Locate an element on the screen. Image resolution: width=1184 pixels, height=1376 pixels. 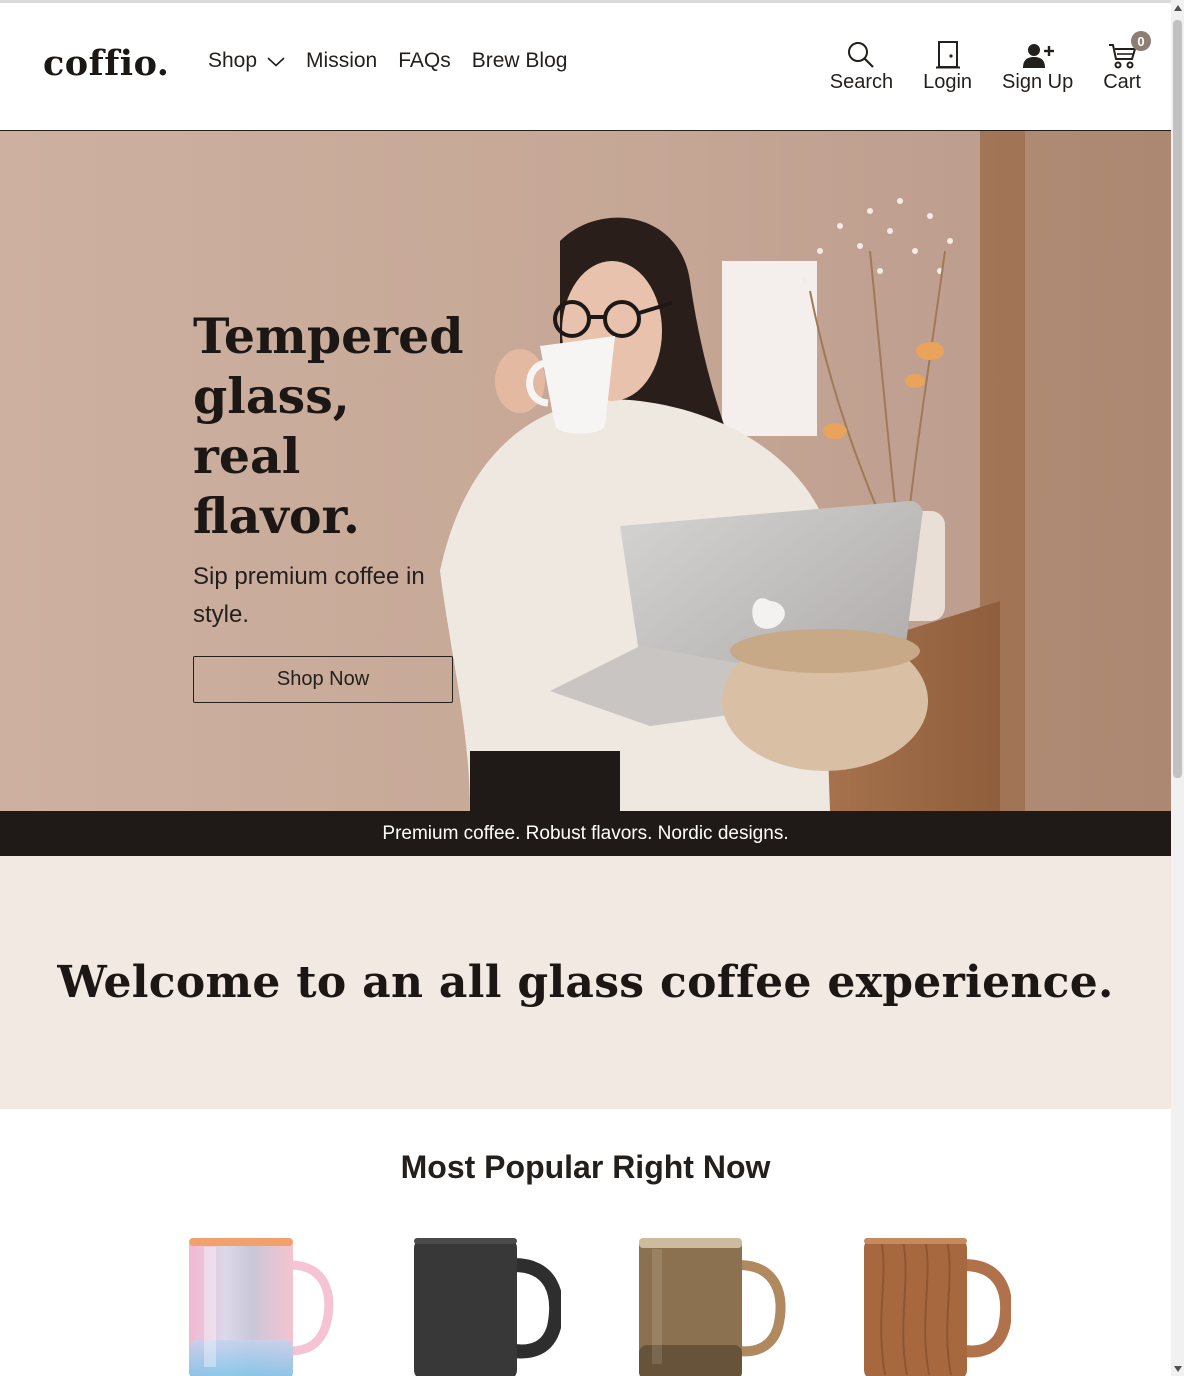
search-icon is located at coordinates (861, 52).